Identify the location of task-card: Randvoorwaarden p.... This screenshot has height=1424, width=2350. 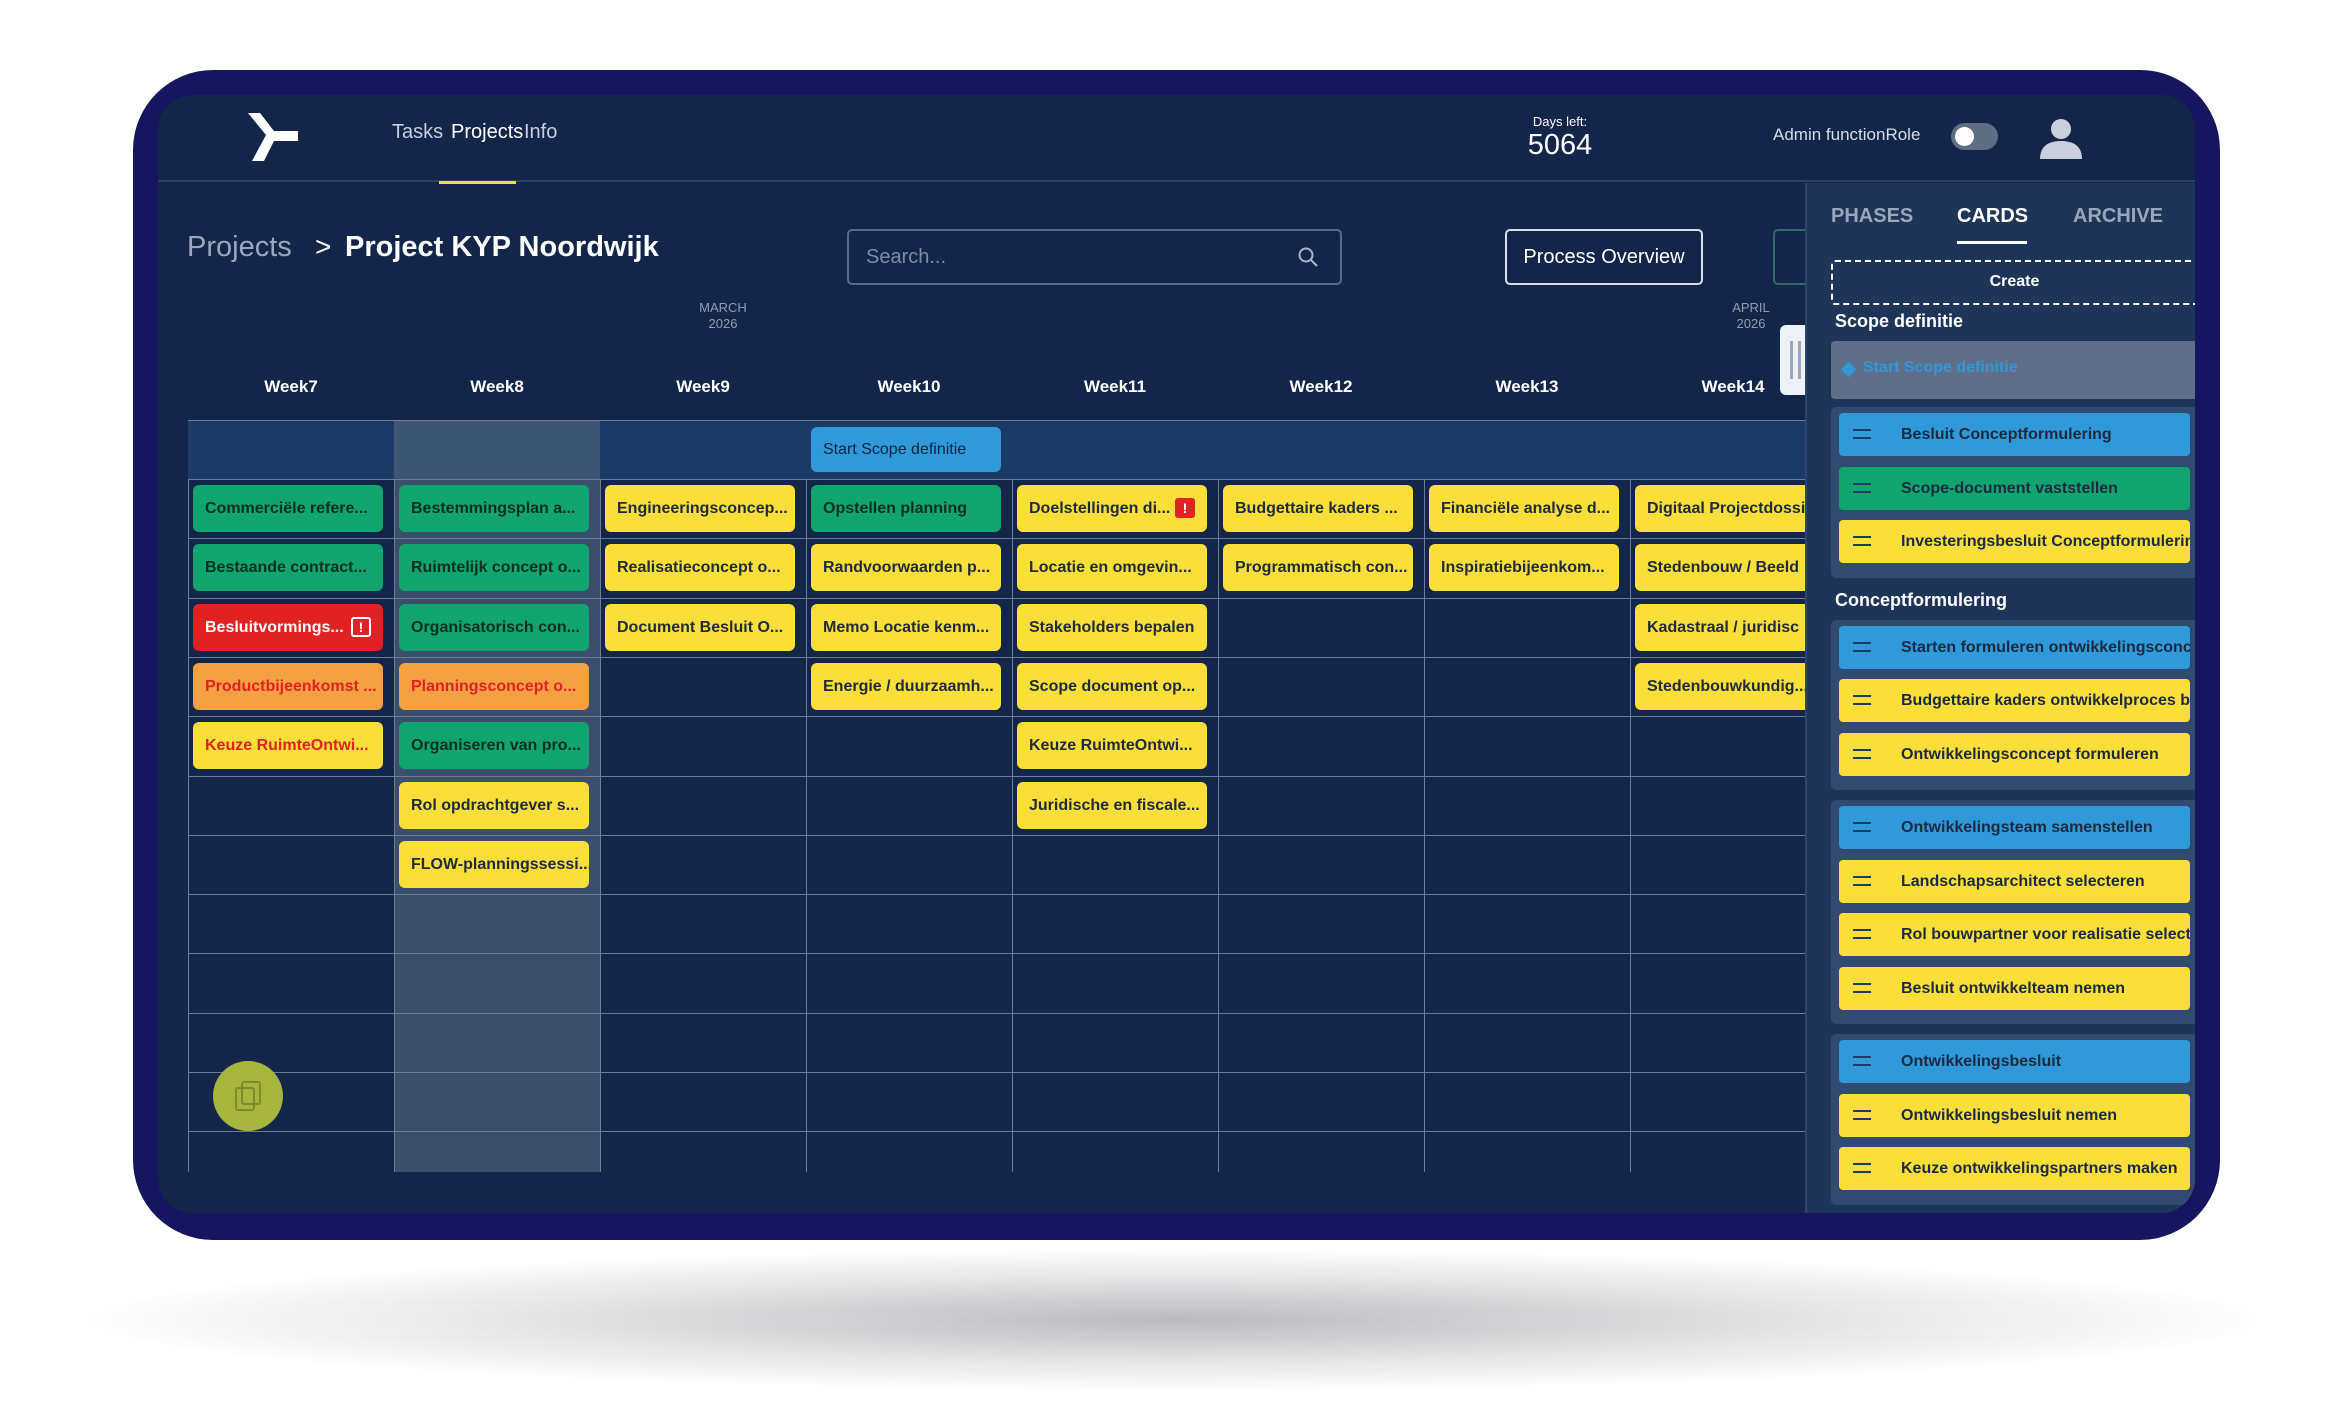
(906, 568).